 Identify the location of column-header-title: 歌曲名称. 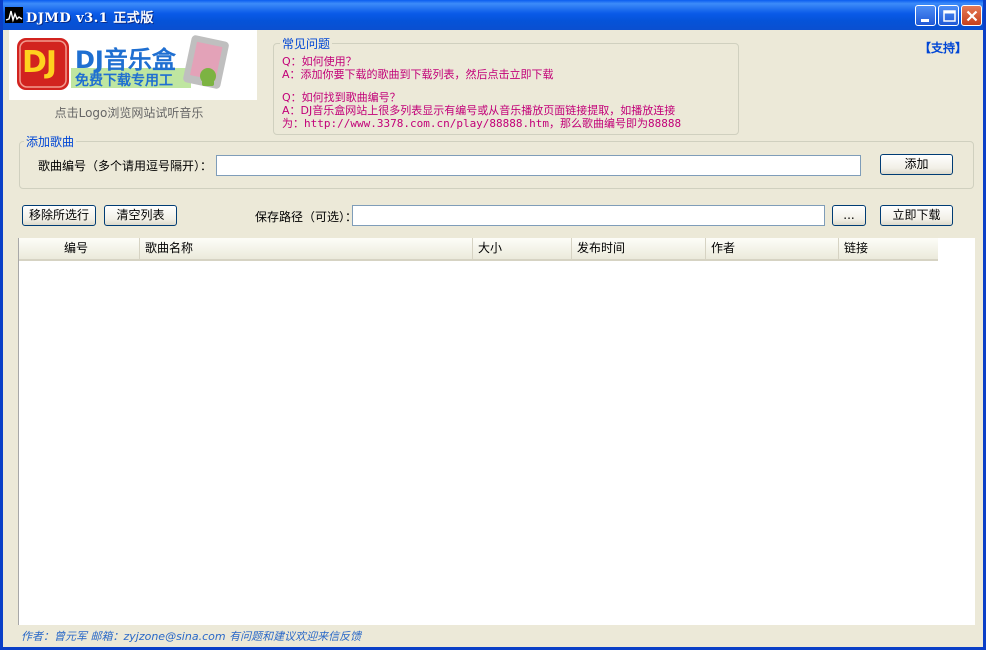
(305, 248).